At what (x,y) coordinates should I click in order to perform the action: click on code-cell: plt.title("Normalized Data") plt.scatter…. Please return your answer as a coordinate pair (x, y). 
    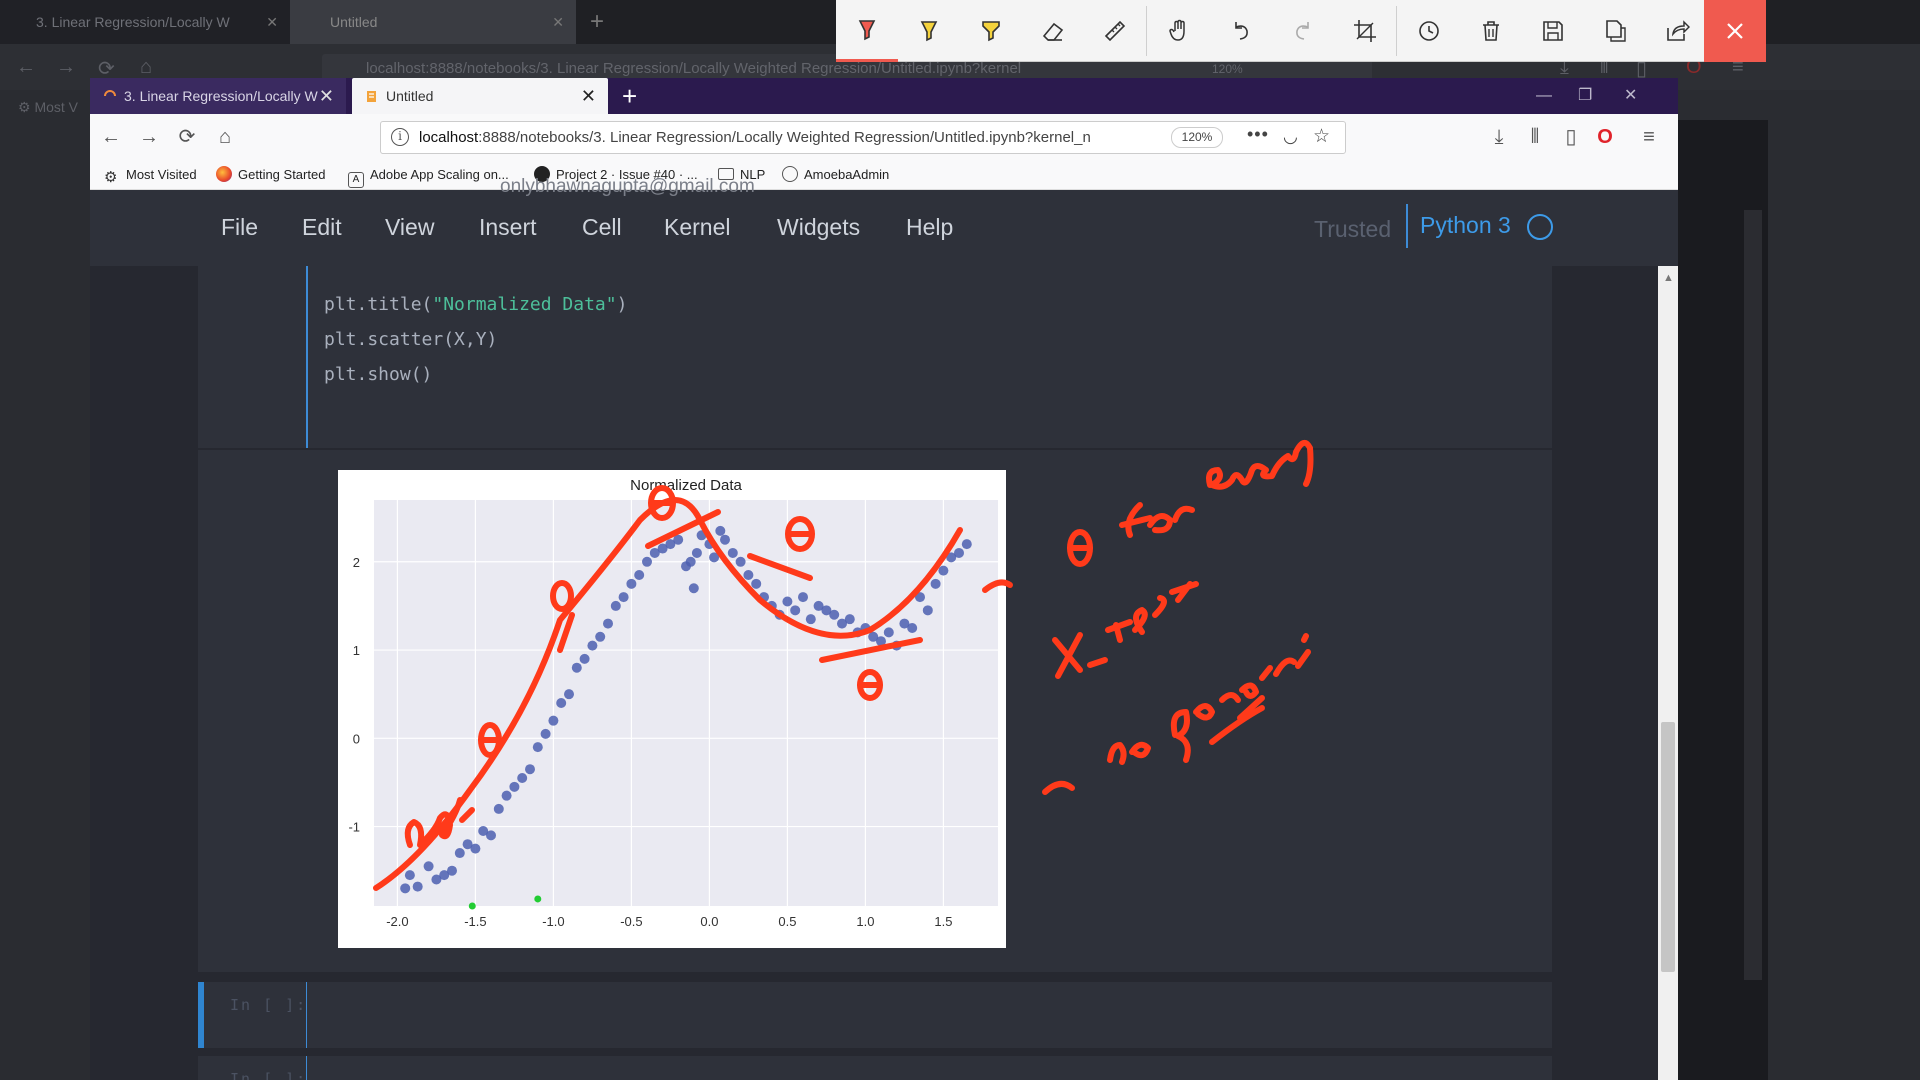
    Looking at the image, I should click on (875, 357).